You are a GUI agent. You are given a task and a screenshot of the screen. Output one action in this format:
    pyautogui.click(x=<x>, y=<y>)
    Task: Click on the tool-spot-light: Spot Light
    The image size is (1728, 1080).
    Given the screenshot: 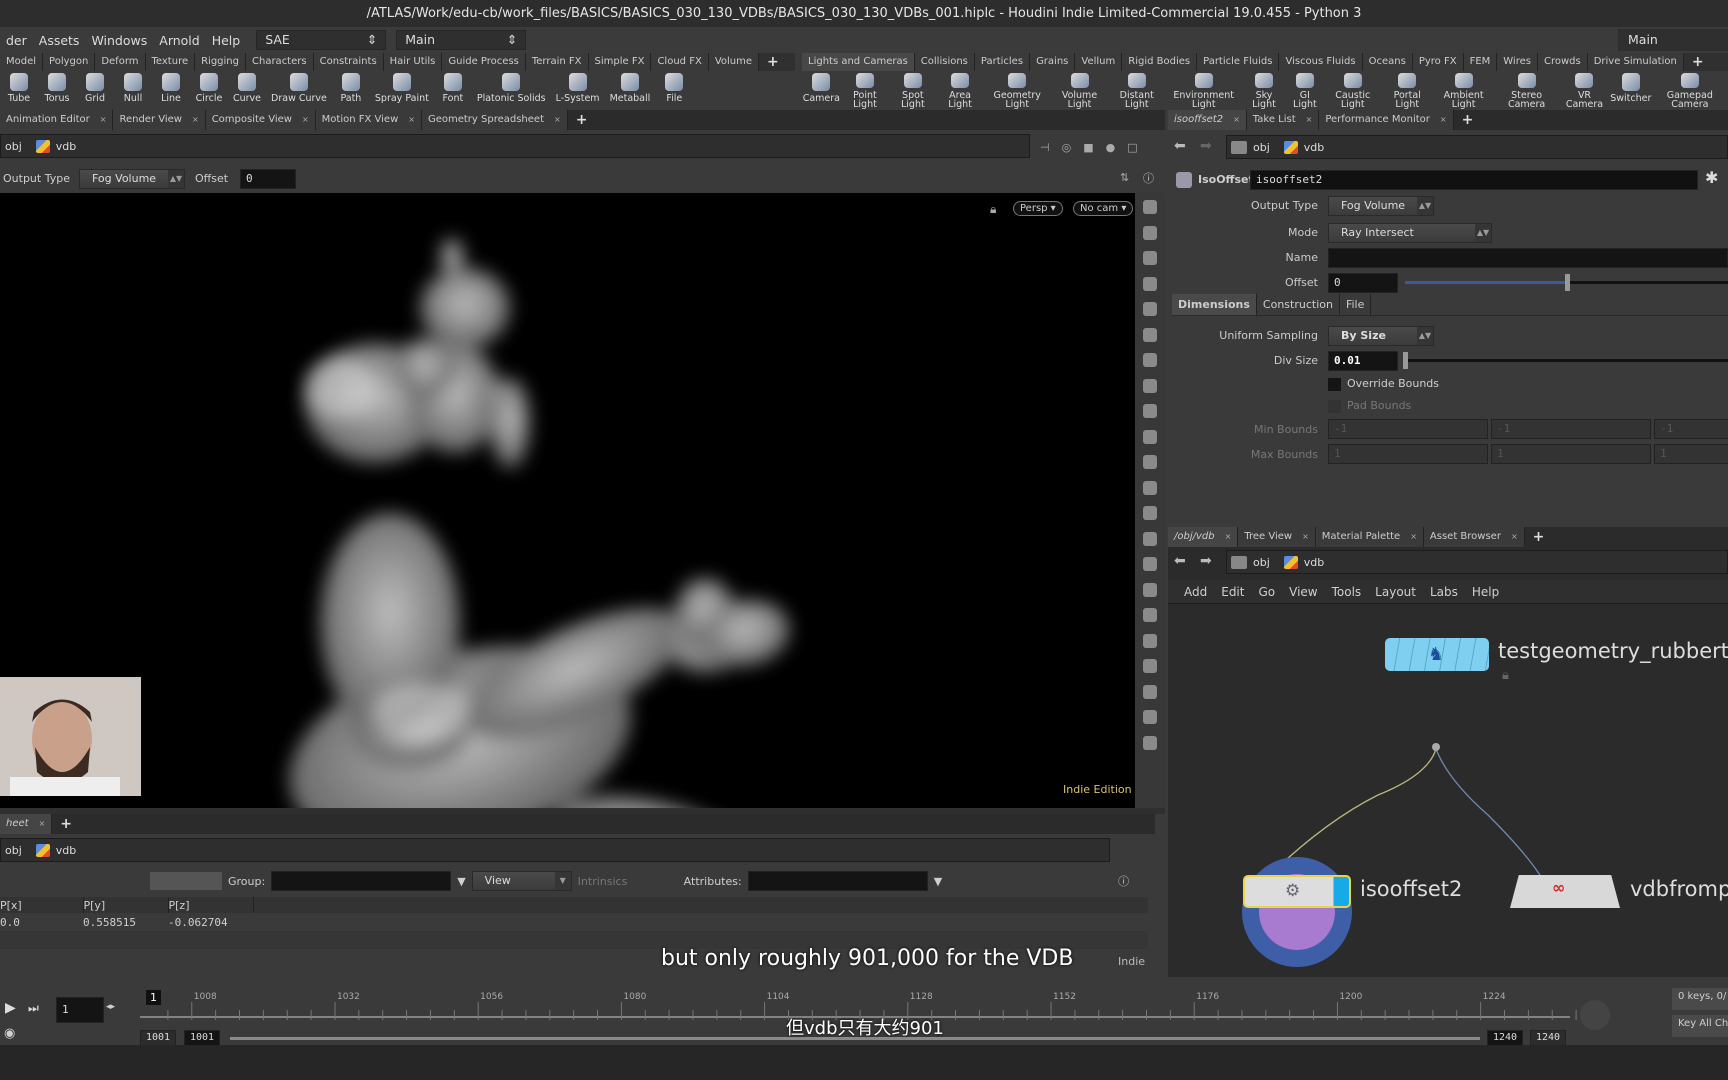 What is the action you would take?
    pyautogui.click(x=912, y=90)
    